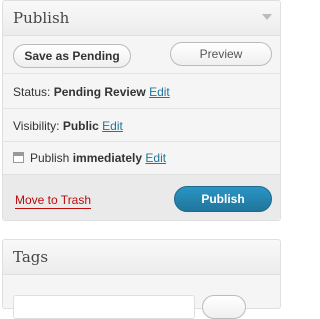 This screenshot has height=319, width=320. Describe the element at coordinates (32, 92) in the screenshot. I see `status-label: Status:` at that location.